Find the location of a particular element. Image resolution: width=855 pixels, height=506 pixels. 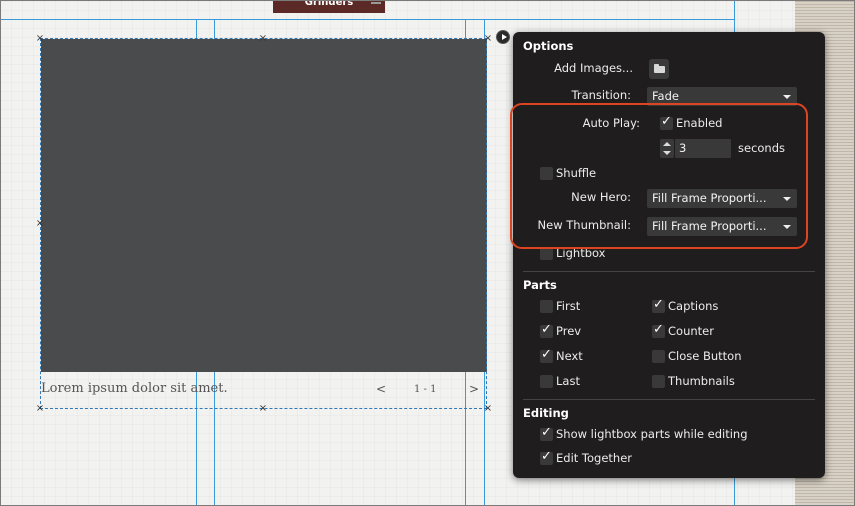

play-icon is located at coordinates (503, 37).